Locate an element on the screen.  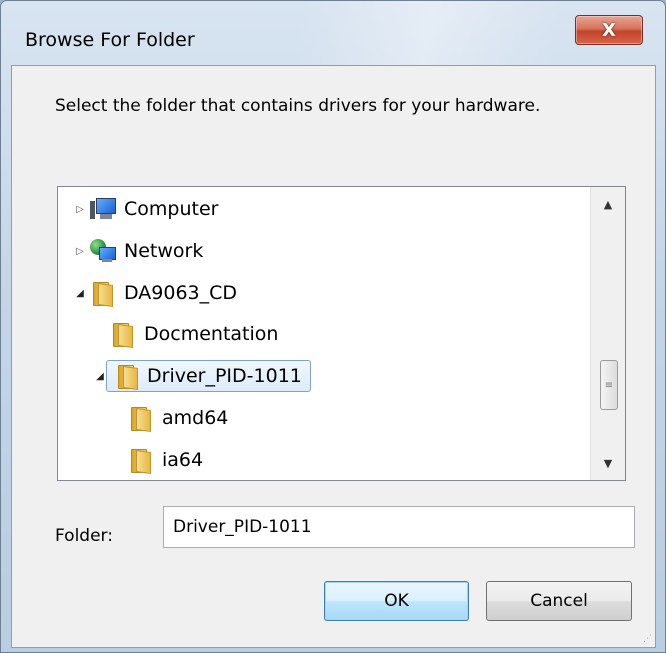
computer-icon is located at coordinates (103, 209).